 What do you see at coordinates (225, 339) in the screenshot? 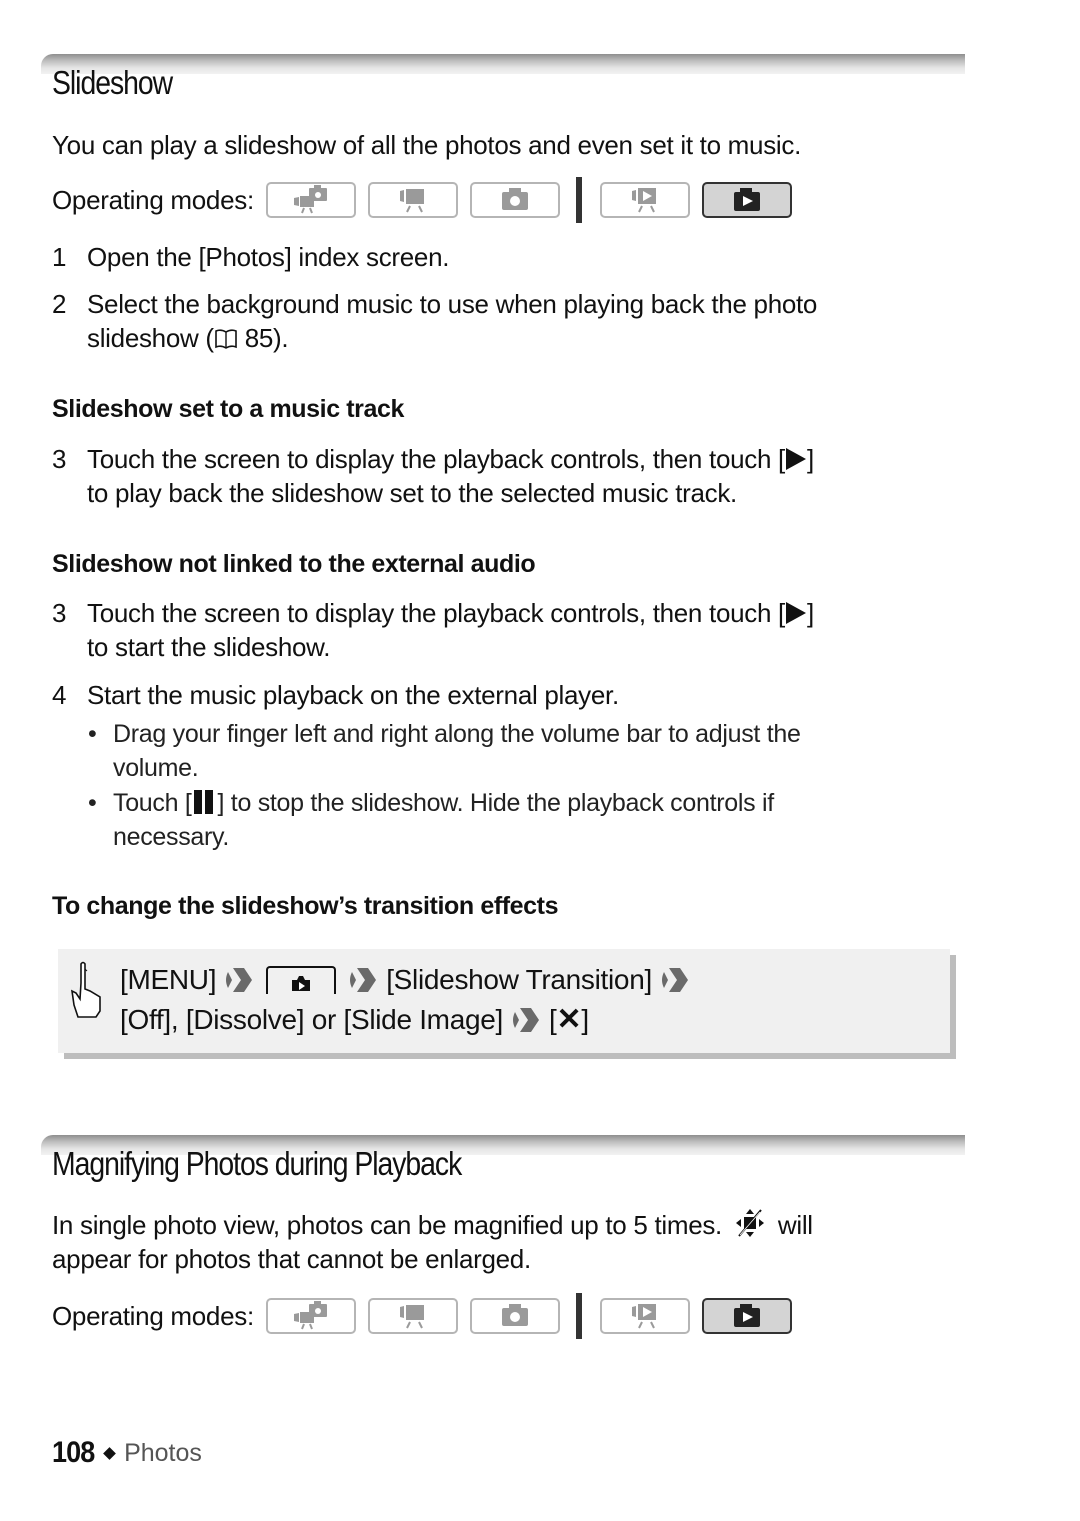
I see `book-reference-icon` at bounding box center [225, 339].